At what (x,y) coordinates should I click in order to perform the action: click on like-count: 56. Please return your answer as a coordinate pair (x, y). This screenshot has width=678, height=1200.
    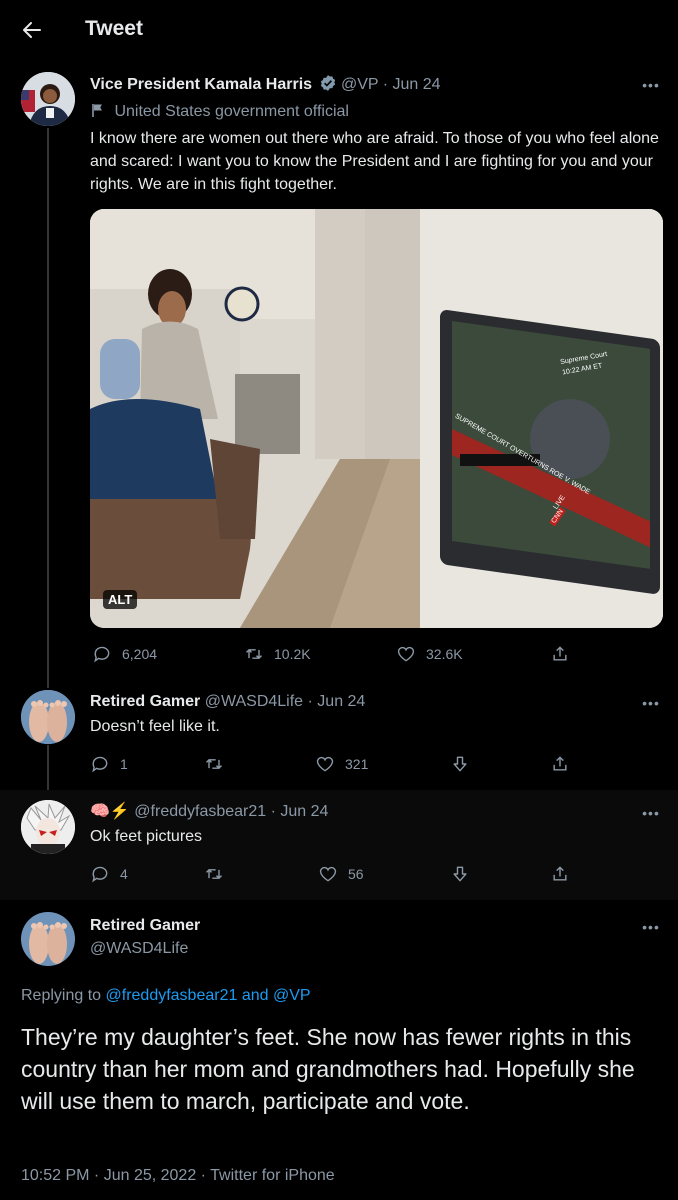
    Looking at the image, I should click on (356, 874).